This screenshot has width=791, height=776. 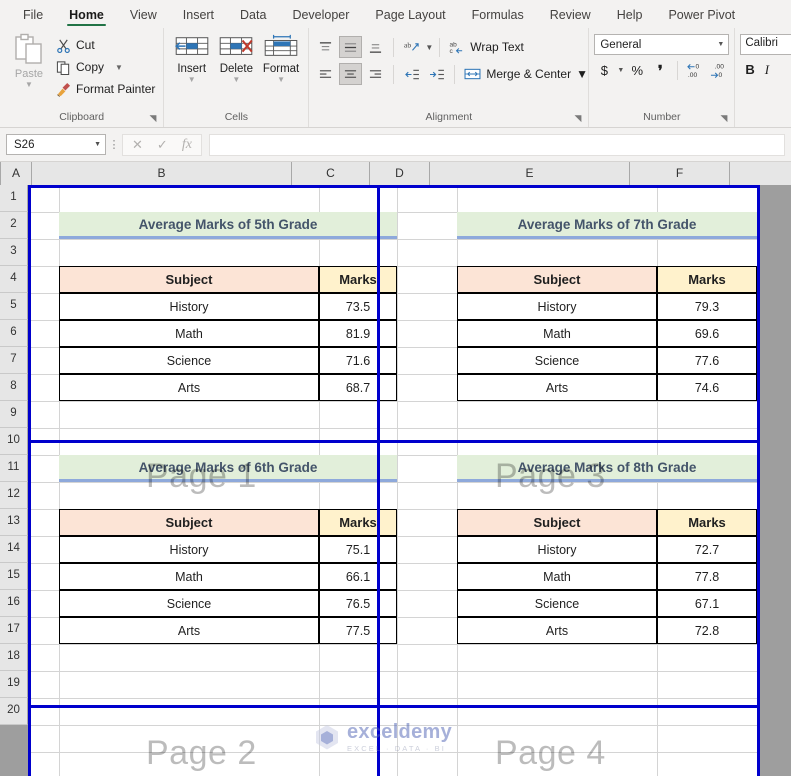 What do you see at coordinates (707, 576) in the screenshot?
I see `table-cell-marks: 77.8` at bounding box center [707, 576].